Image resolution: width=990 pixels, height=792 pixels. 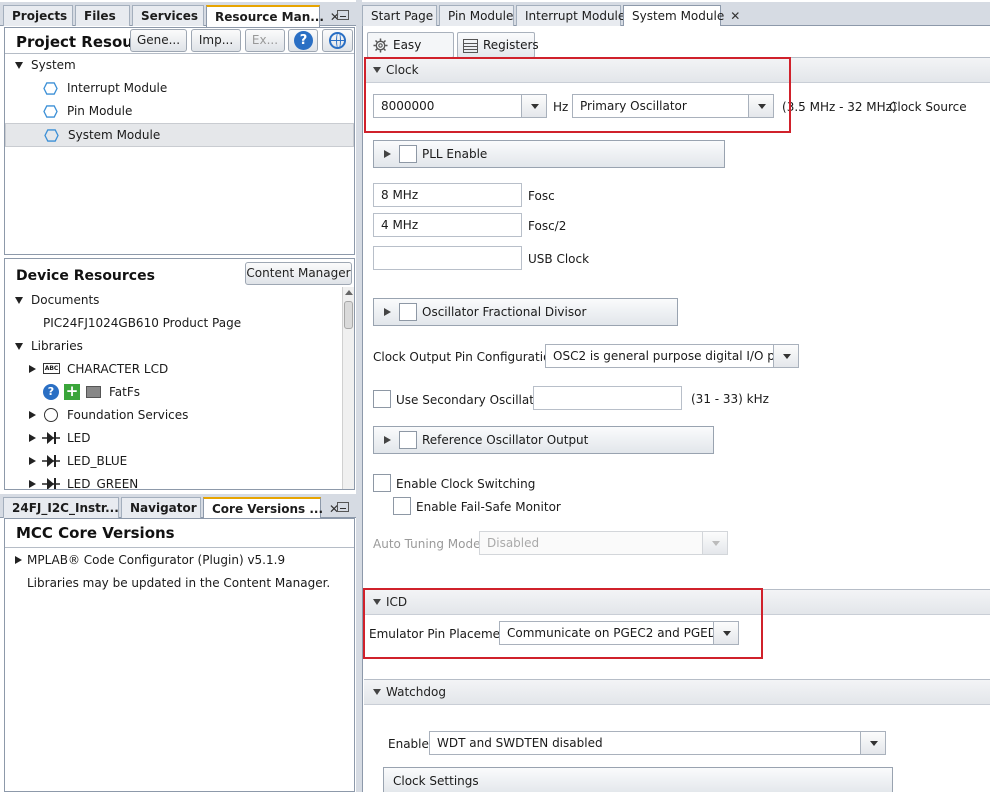 What do you see at coordinates (559, 259) in the screenshot?
I see `usb-clock-label: USB Clock` at bounding box center [559, 259].